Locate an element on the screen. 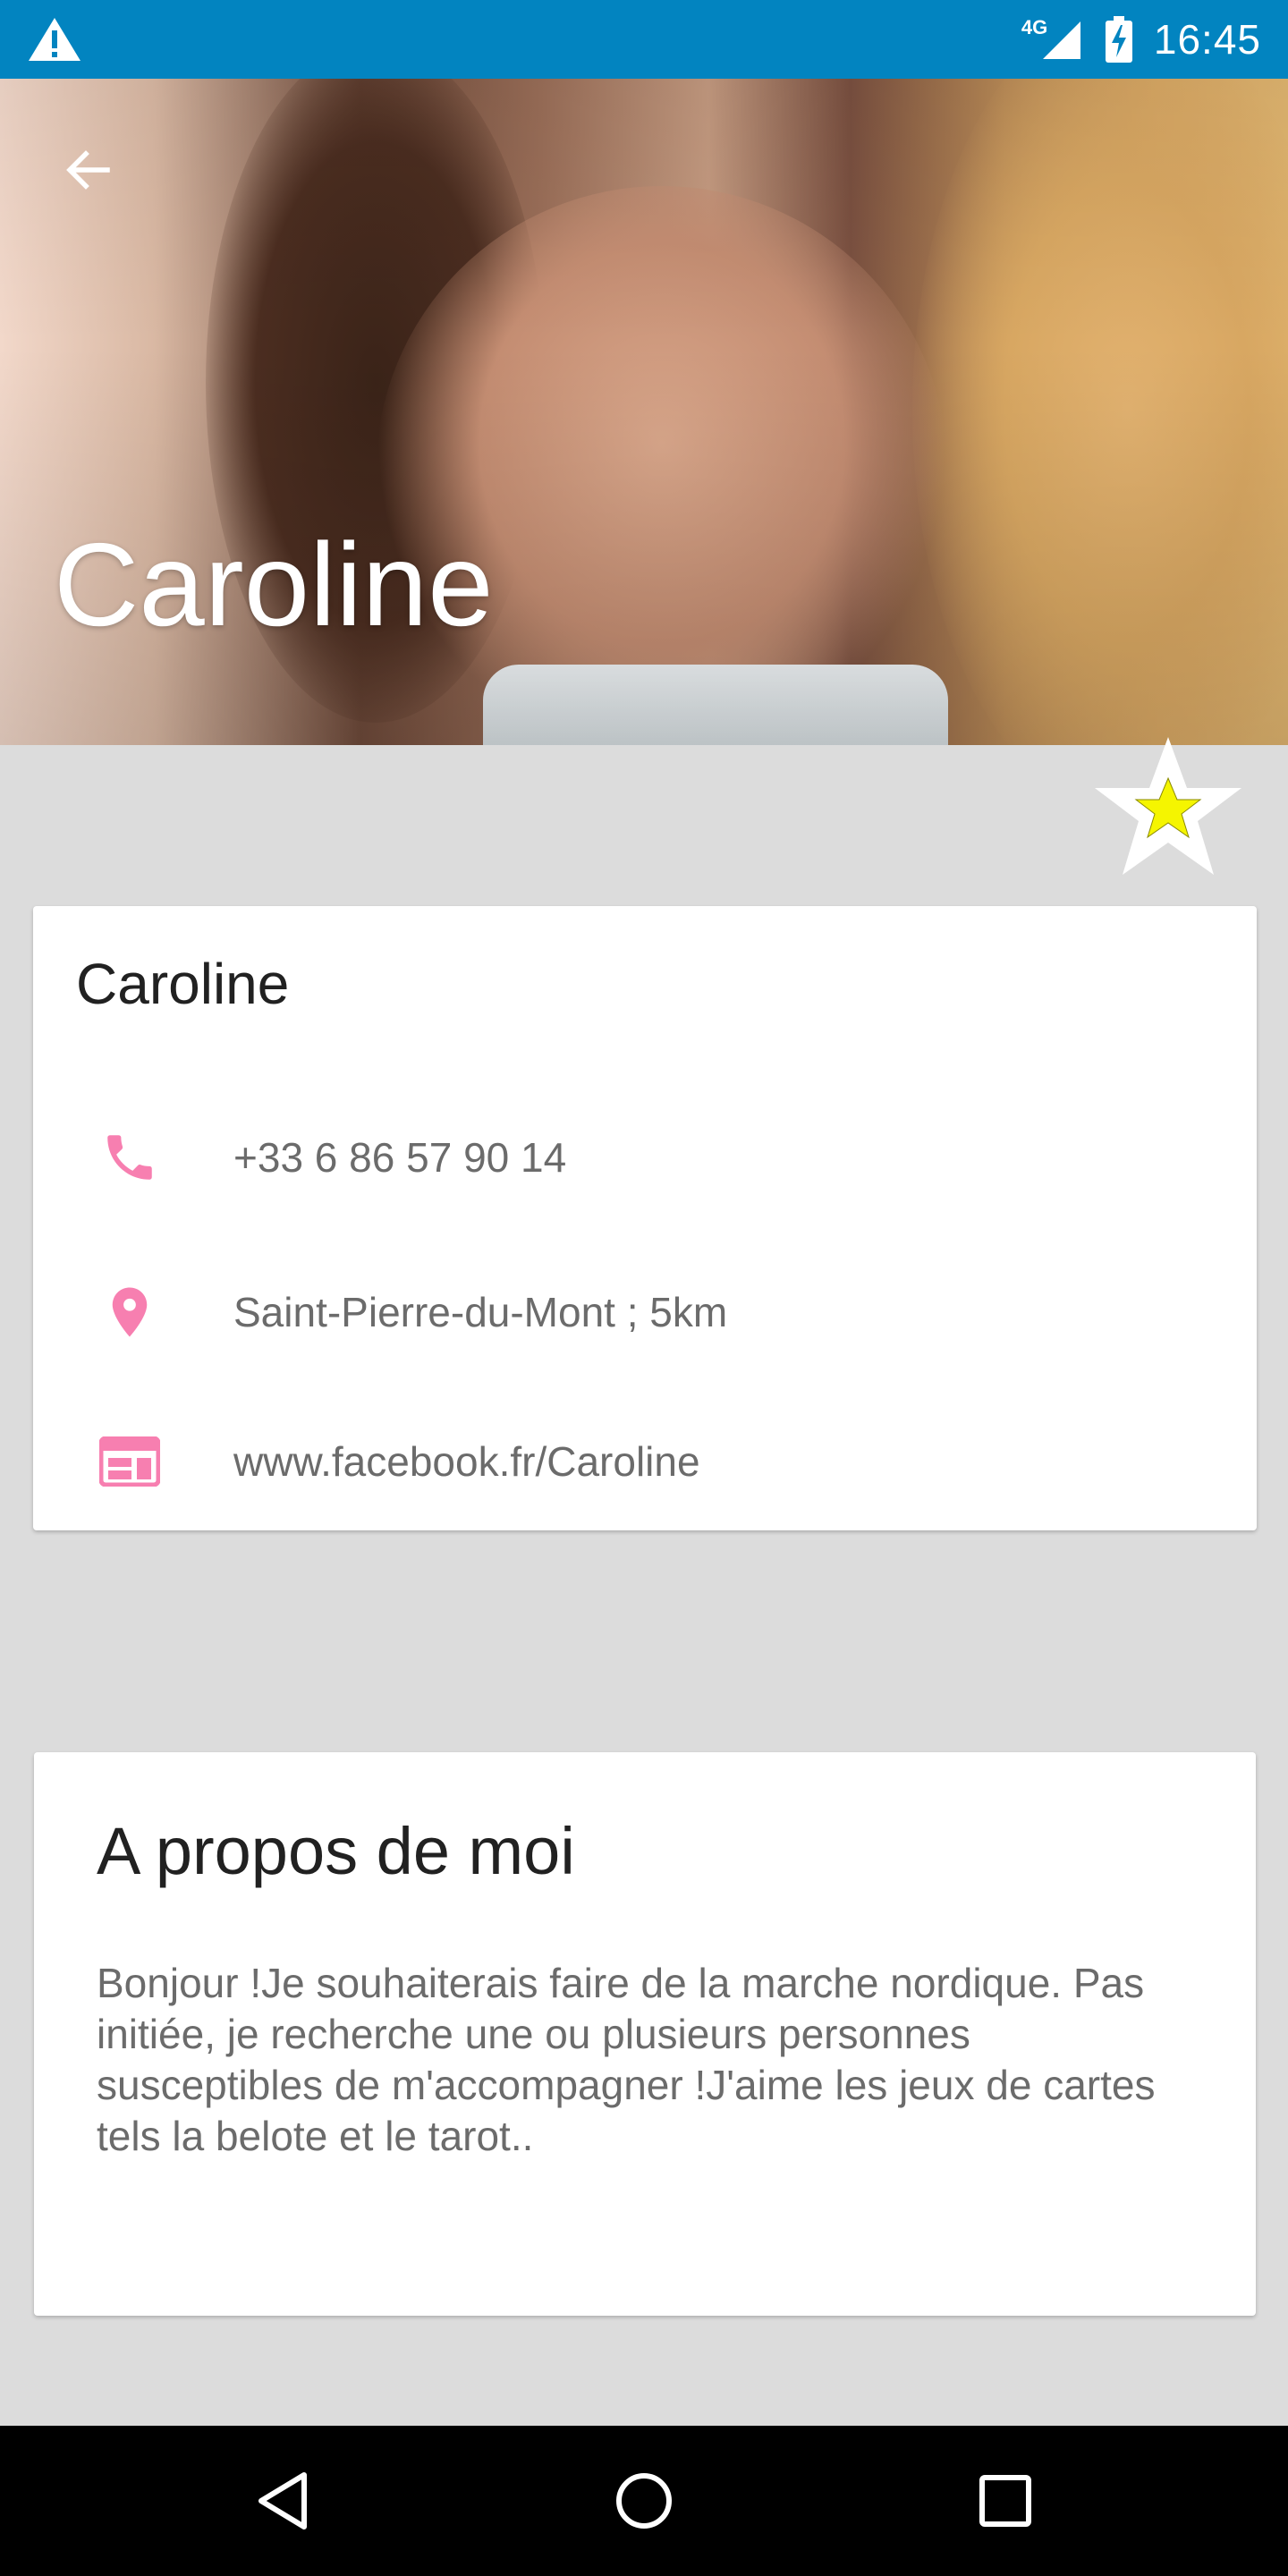 The height and width of the screenshot is (2576, 1288). web-icon is located at coordinates (129, 1461).